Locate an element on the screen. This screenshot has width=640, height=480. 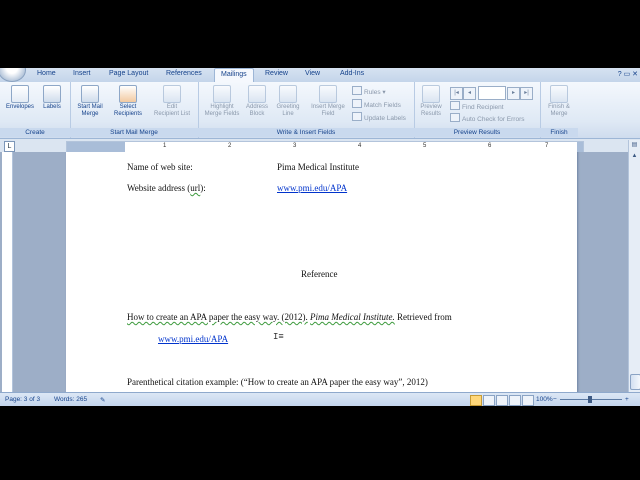
edit-recipient-list-button: Edit Recipient List is located at coordinates (172, 101).